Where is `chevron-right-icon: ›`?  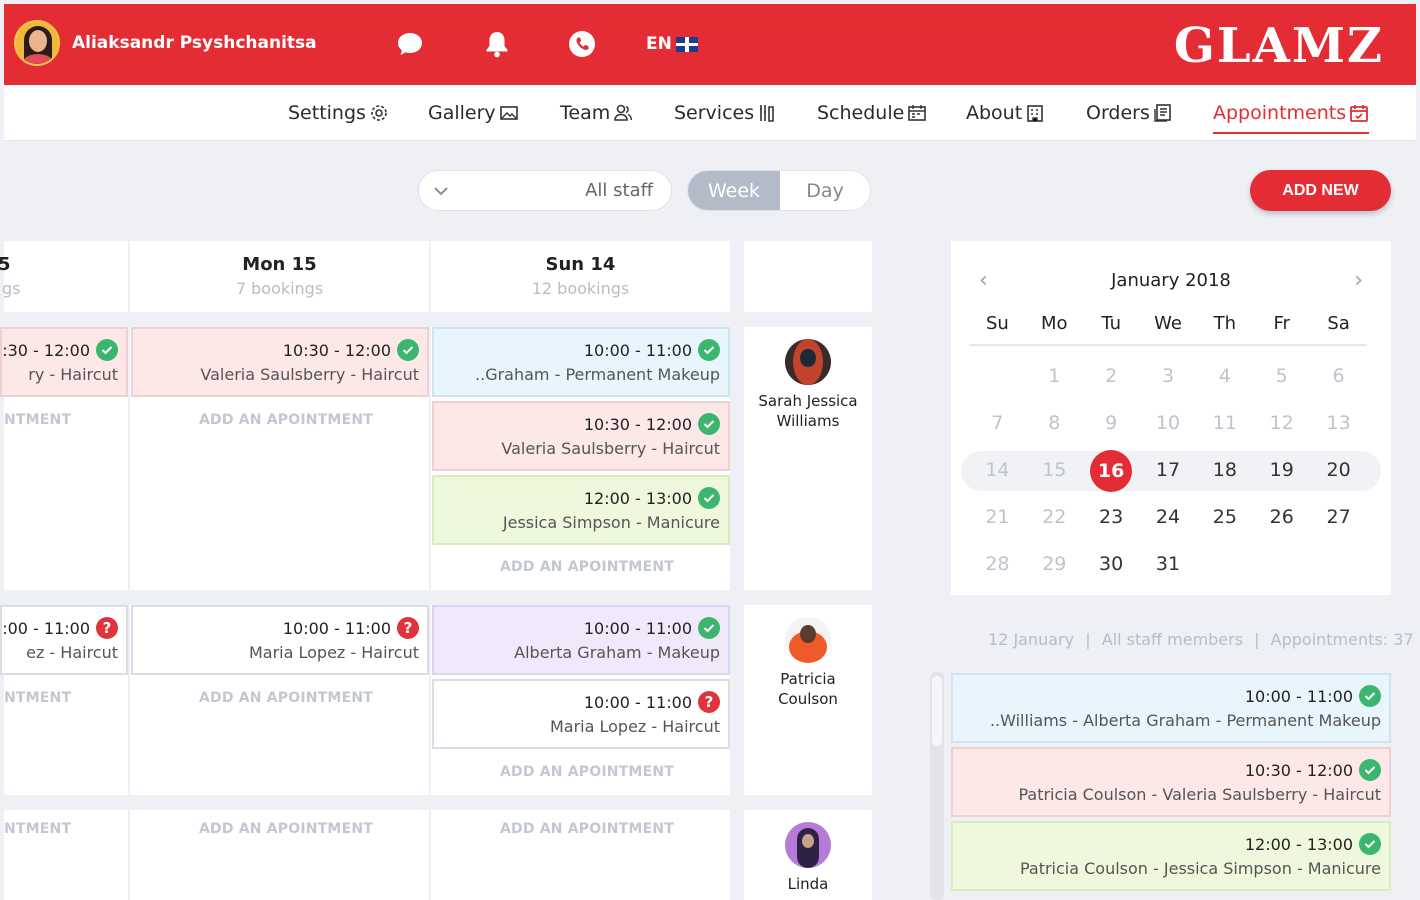
chevron-right-icon: › is located at coordinates (1358, 280).